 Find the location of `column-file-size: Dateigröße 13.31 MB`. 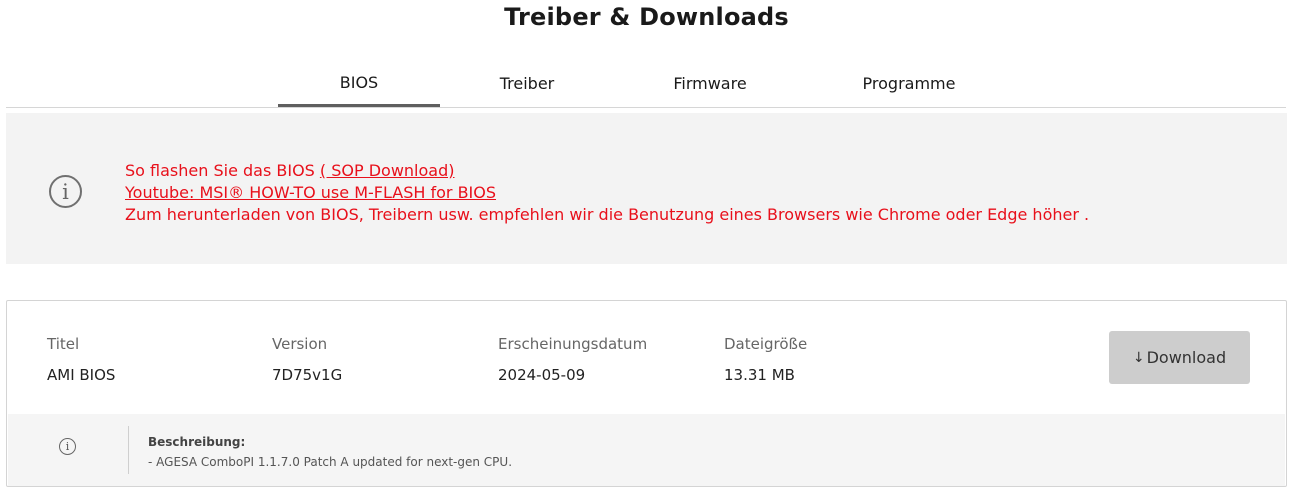

column-file-size: Dateigröße 13.31 MB is located at coordinates (765, 359).